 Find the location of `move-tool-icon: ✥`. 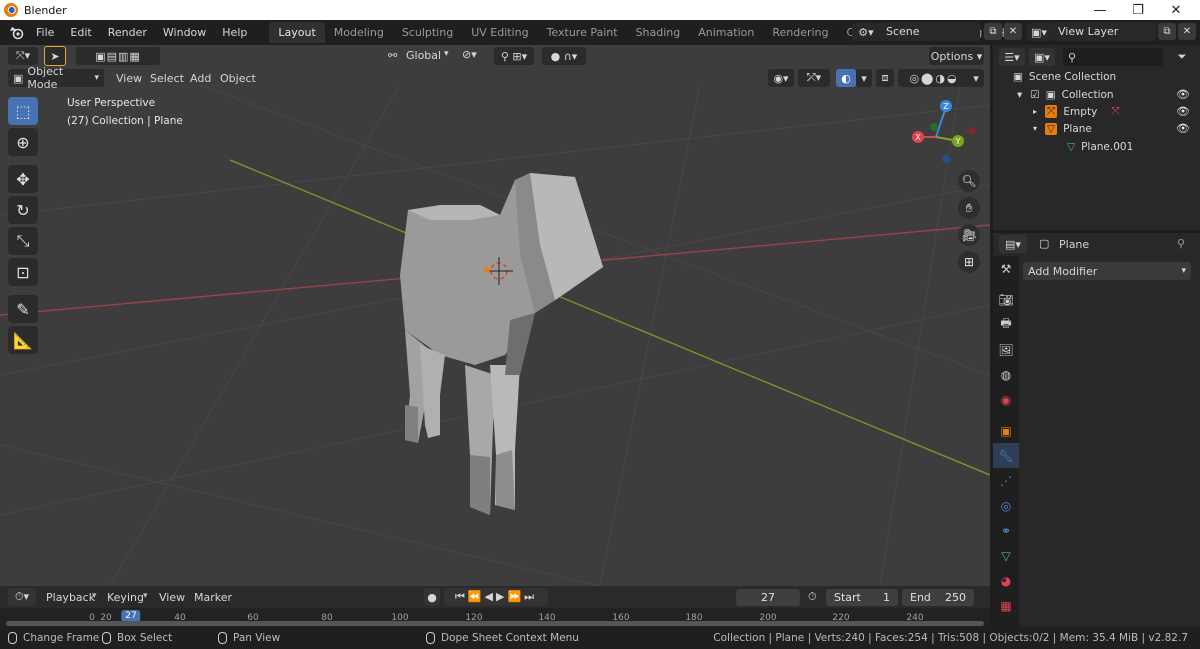

move-tool-icon: ✥ is located at coordinates (23, 179).